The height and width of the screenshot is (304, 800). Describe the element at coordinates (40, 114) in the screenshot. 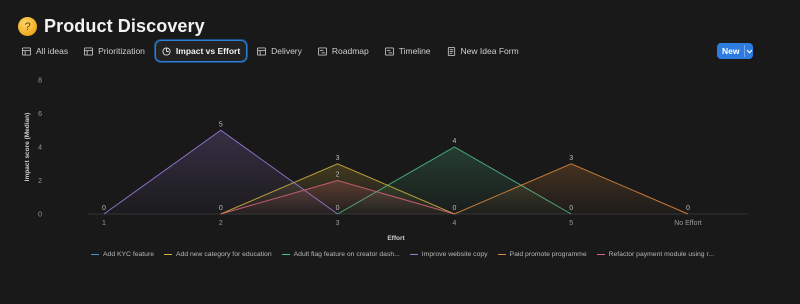

I see `y-tick-label: 6` at that location.